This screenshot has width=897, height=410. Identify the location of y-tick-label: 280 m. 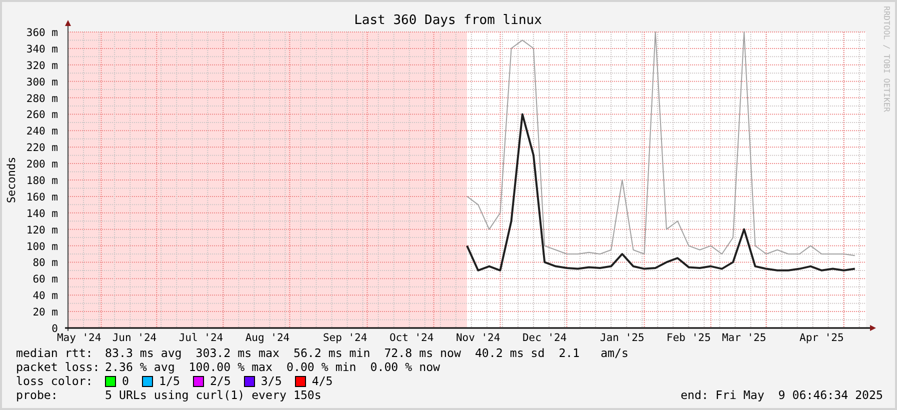
(42, 98).